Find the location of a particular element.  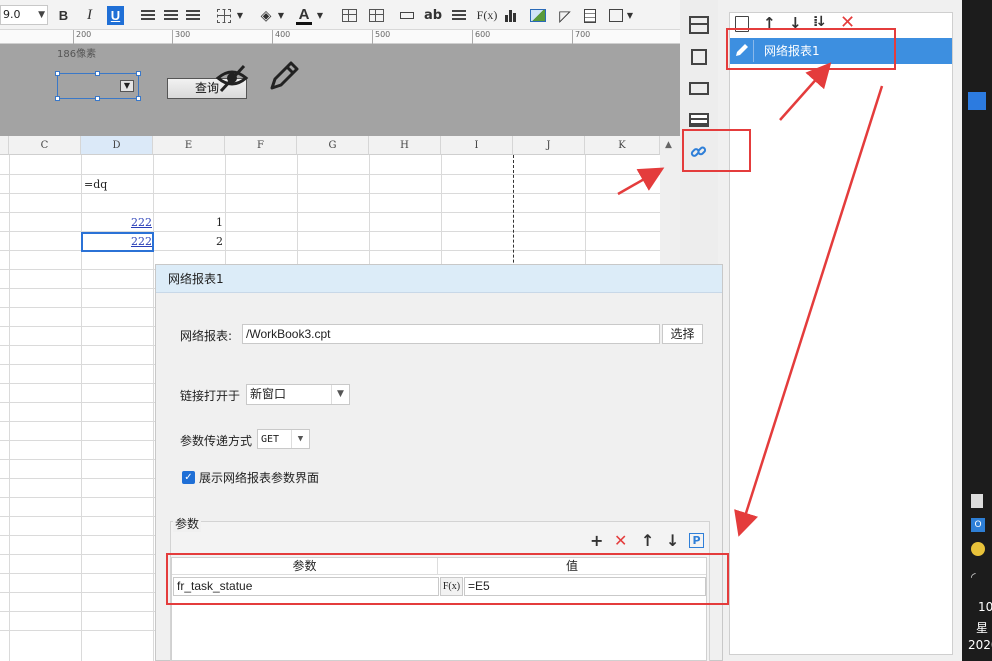

column-header-d: D is located at coordinates (117, 145).